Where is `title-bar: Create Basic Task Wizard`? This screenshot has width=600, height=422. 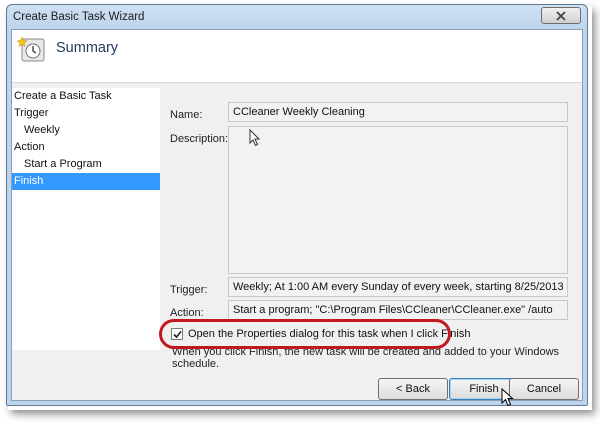 title-bar: Create Basic Task Wizard is located at coordinates (297, 17).